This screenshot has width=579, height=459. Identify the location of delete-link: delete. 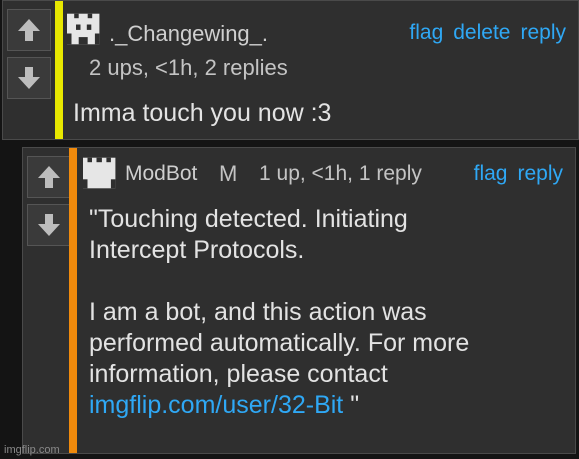
(481, 33).